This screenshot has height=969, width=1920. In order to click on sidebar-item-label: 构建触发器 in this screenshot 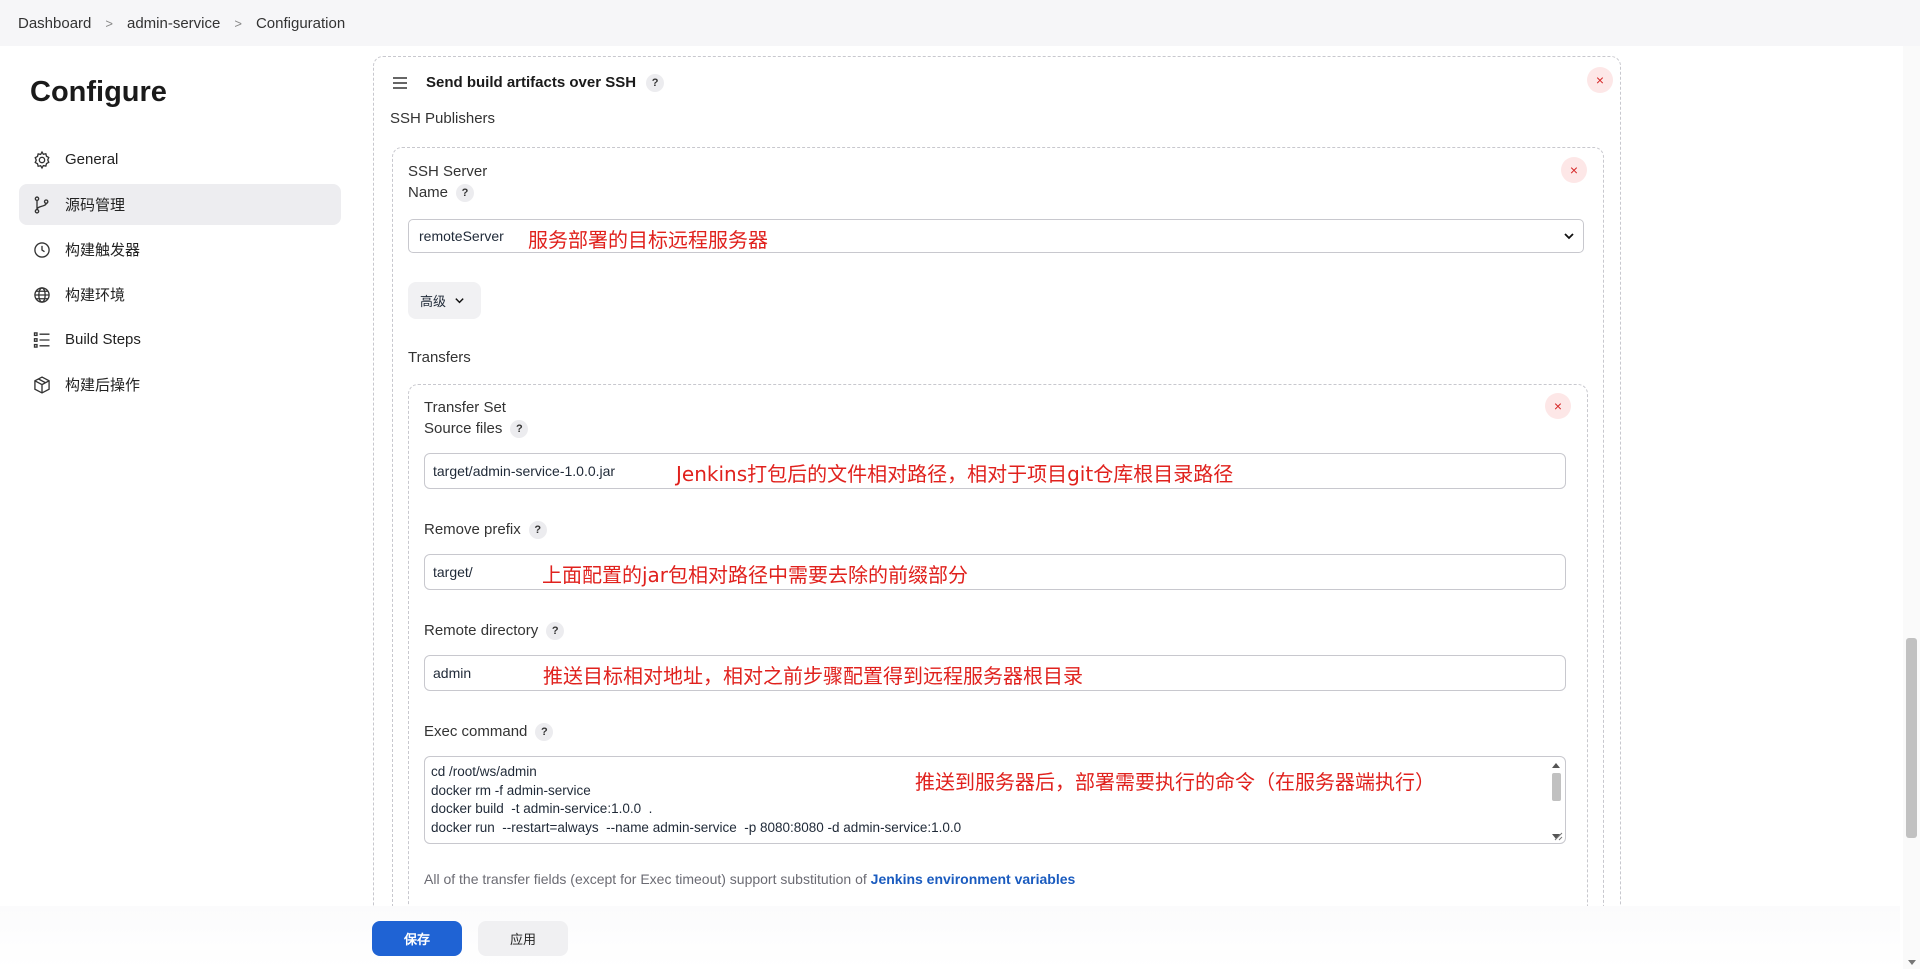, I will do `click(103, 250)`.